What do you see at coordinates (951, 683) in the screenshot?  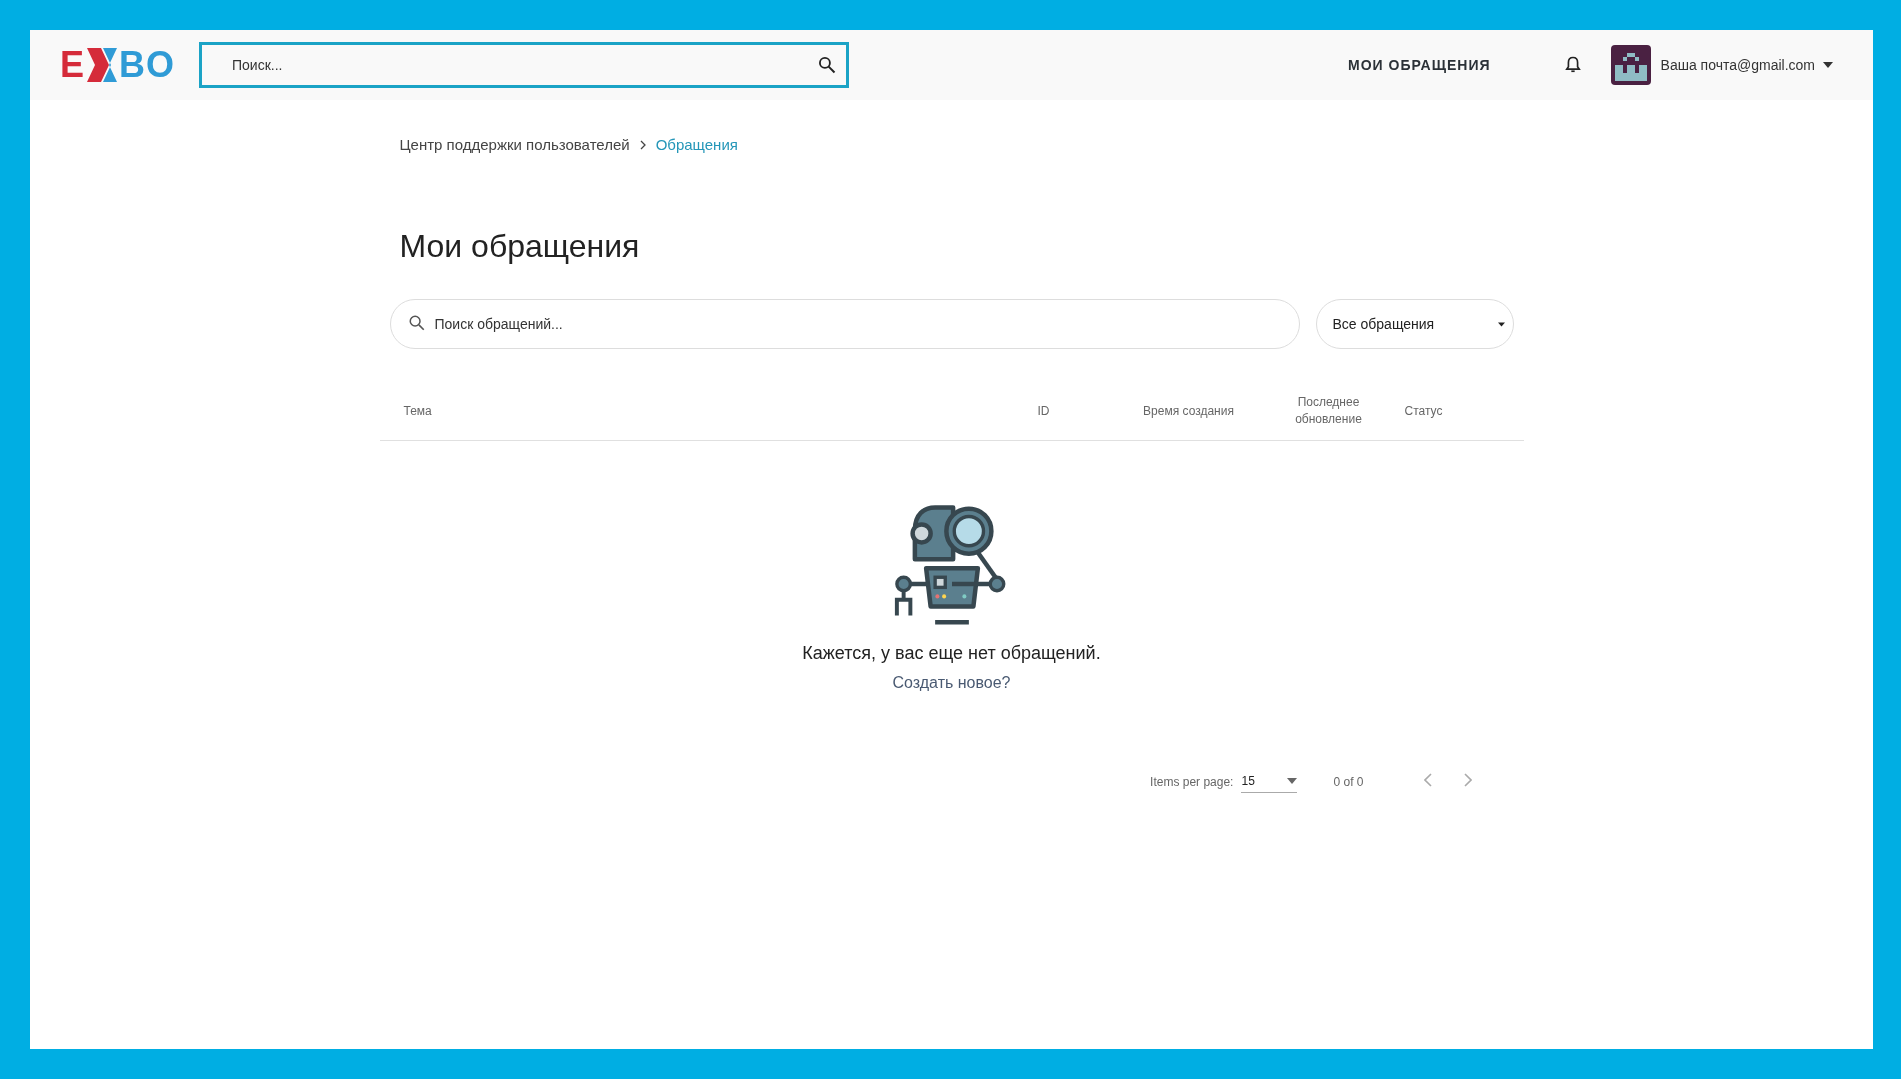 I see `create-link: Создать новое?` at bounding box center [951, 683].